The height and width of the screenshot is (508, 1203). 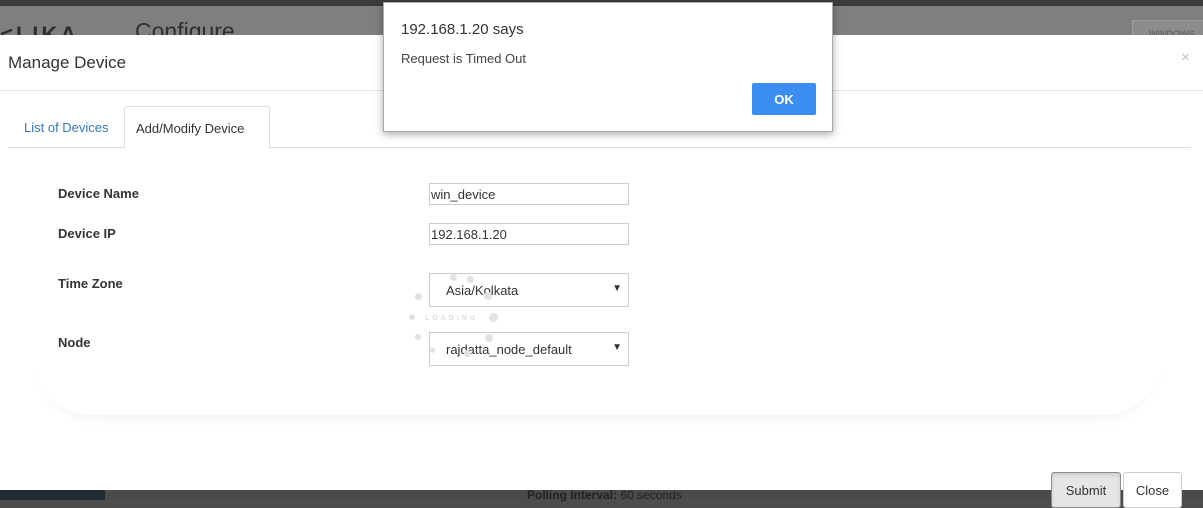 I want to click on close-button: Close, so click(x=1152, y=490).